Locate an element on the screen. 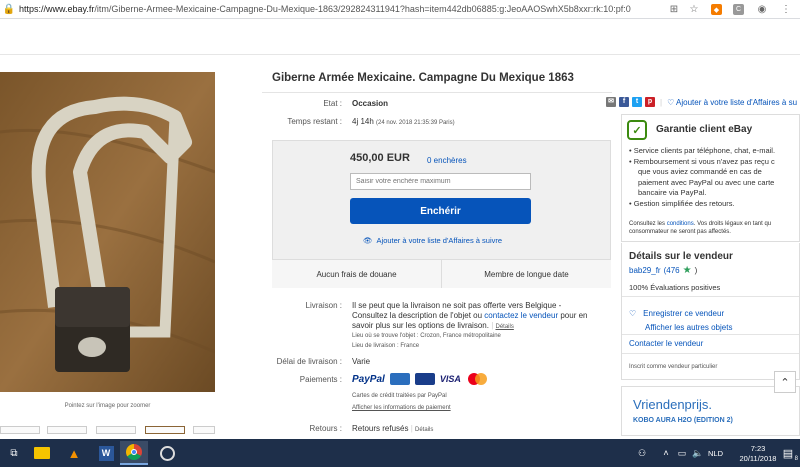  payment-logos: PayPal VISA is located at coordinates (420, 379).